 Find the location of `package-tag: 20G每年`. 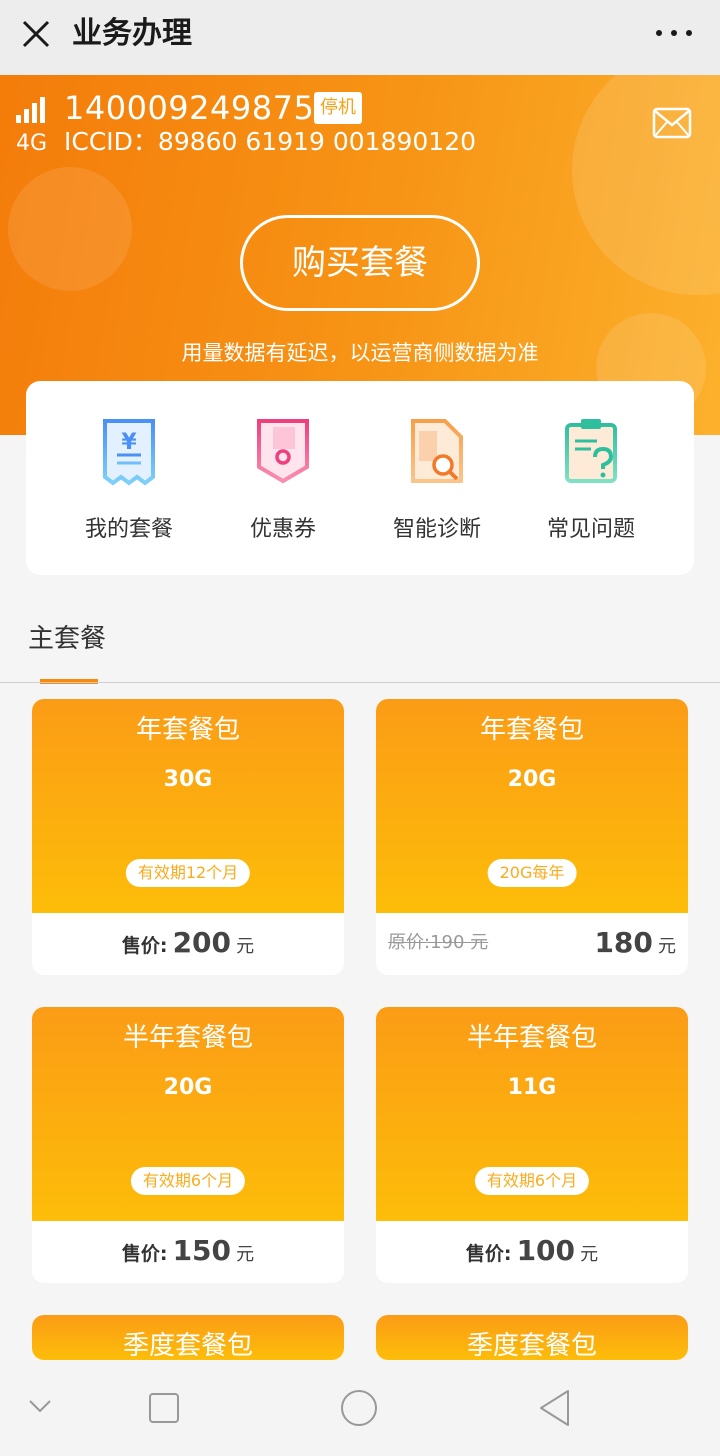

package-tag: 20G每年 is located at coordinates (532, 873).